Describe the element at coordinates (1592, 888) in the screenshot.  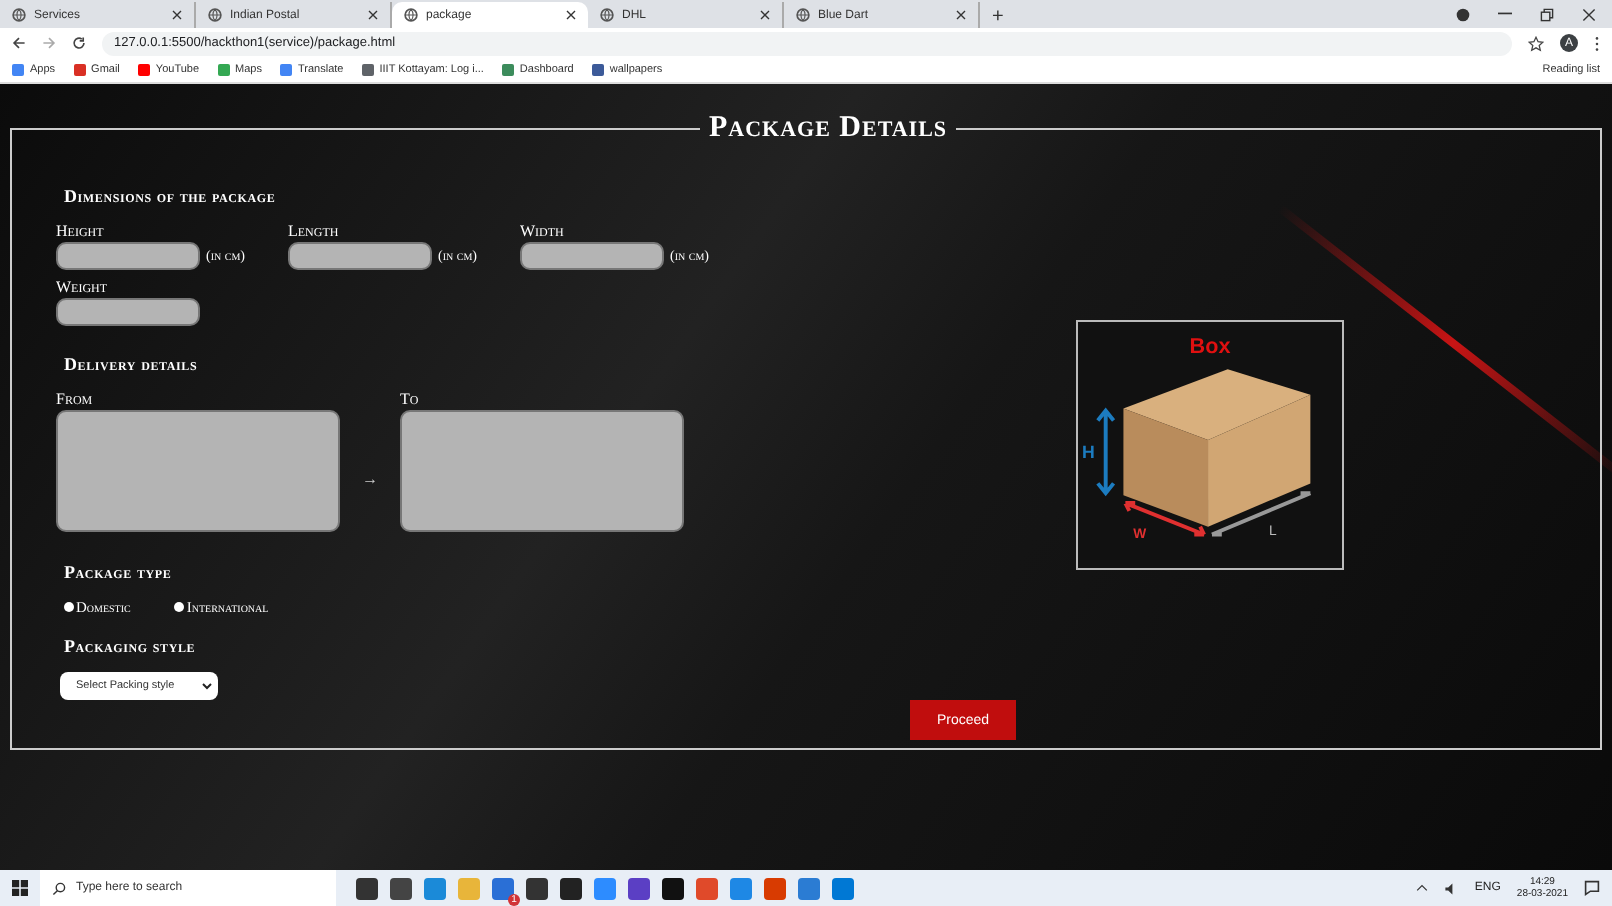
I see `notification-icon` at that location.